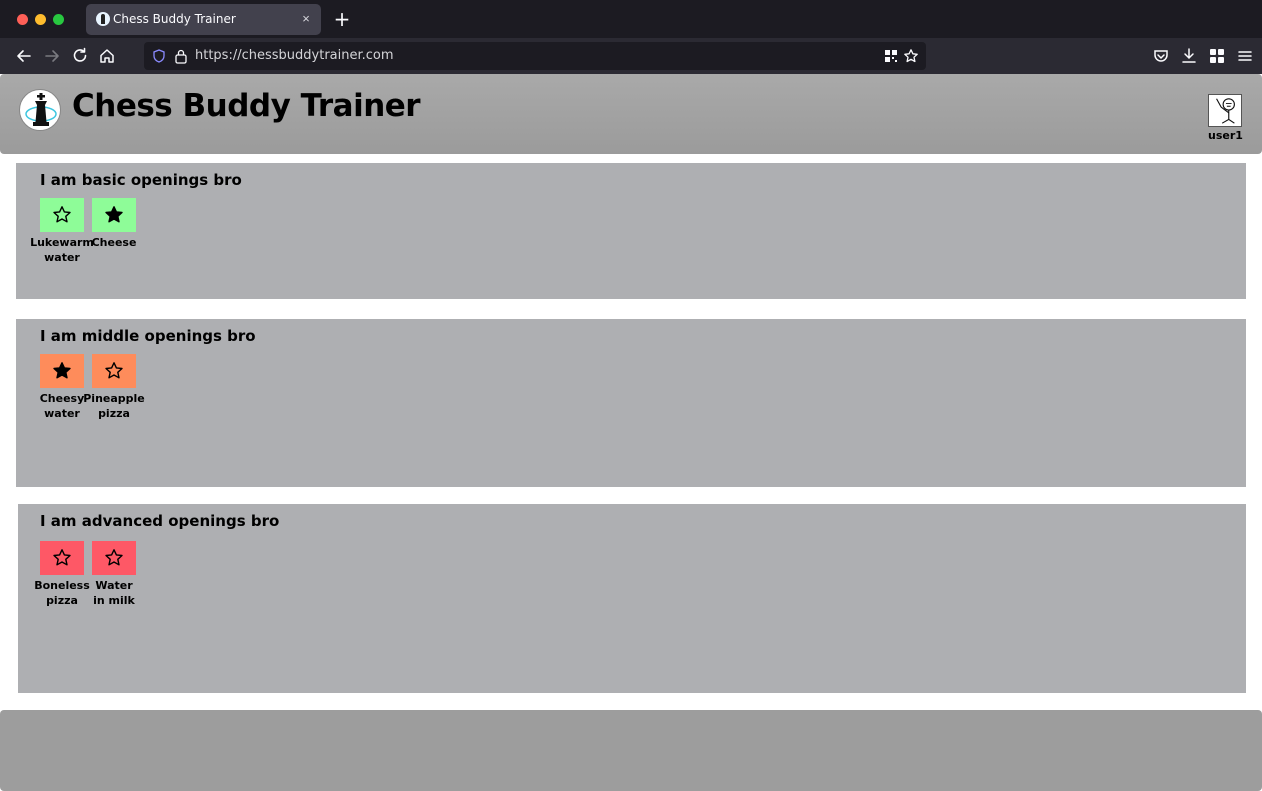 The image size is (1262, 791). Describe the element at coordinates (911, 56) in the screenshot. I see `bookmark-star-icon` at that location.